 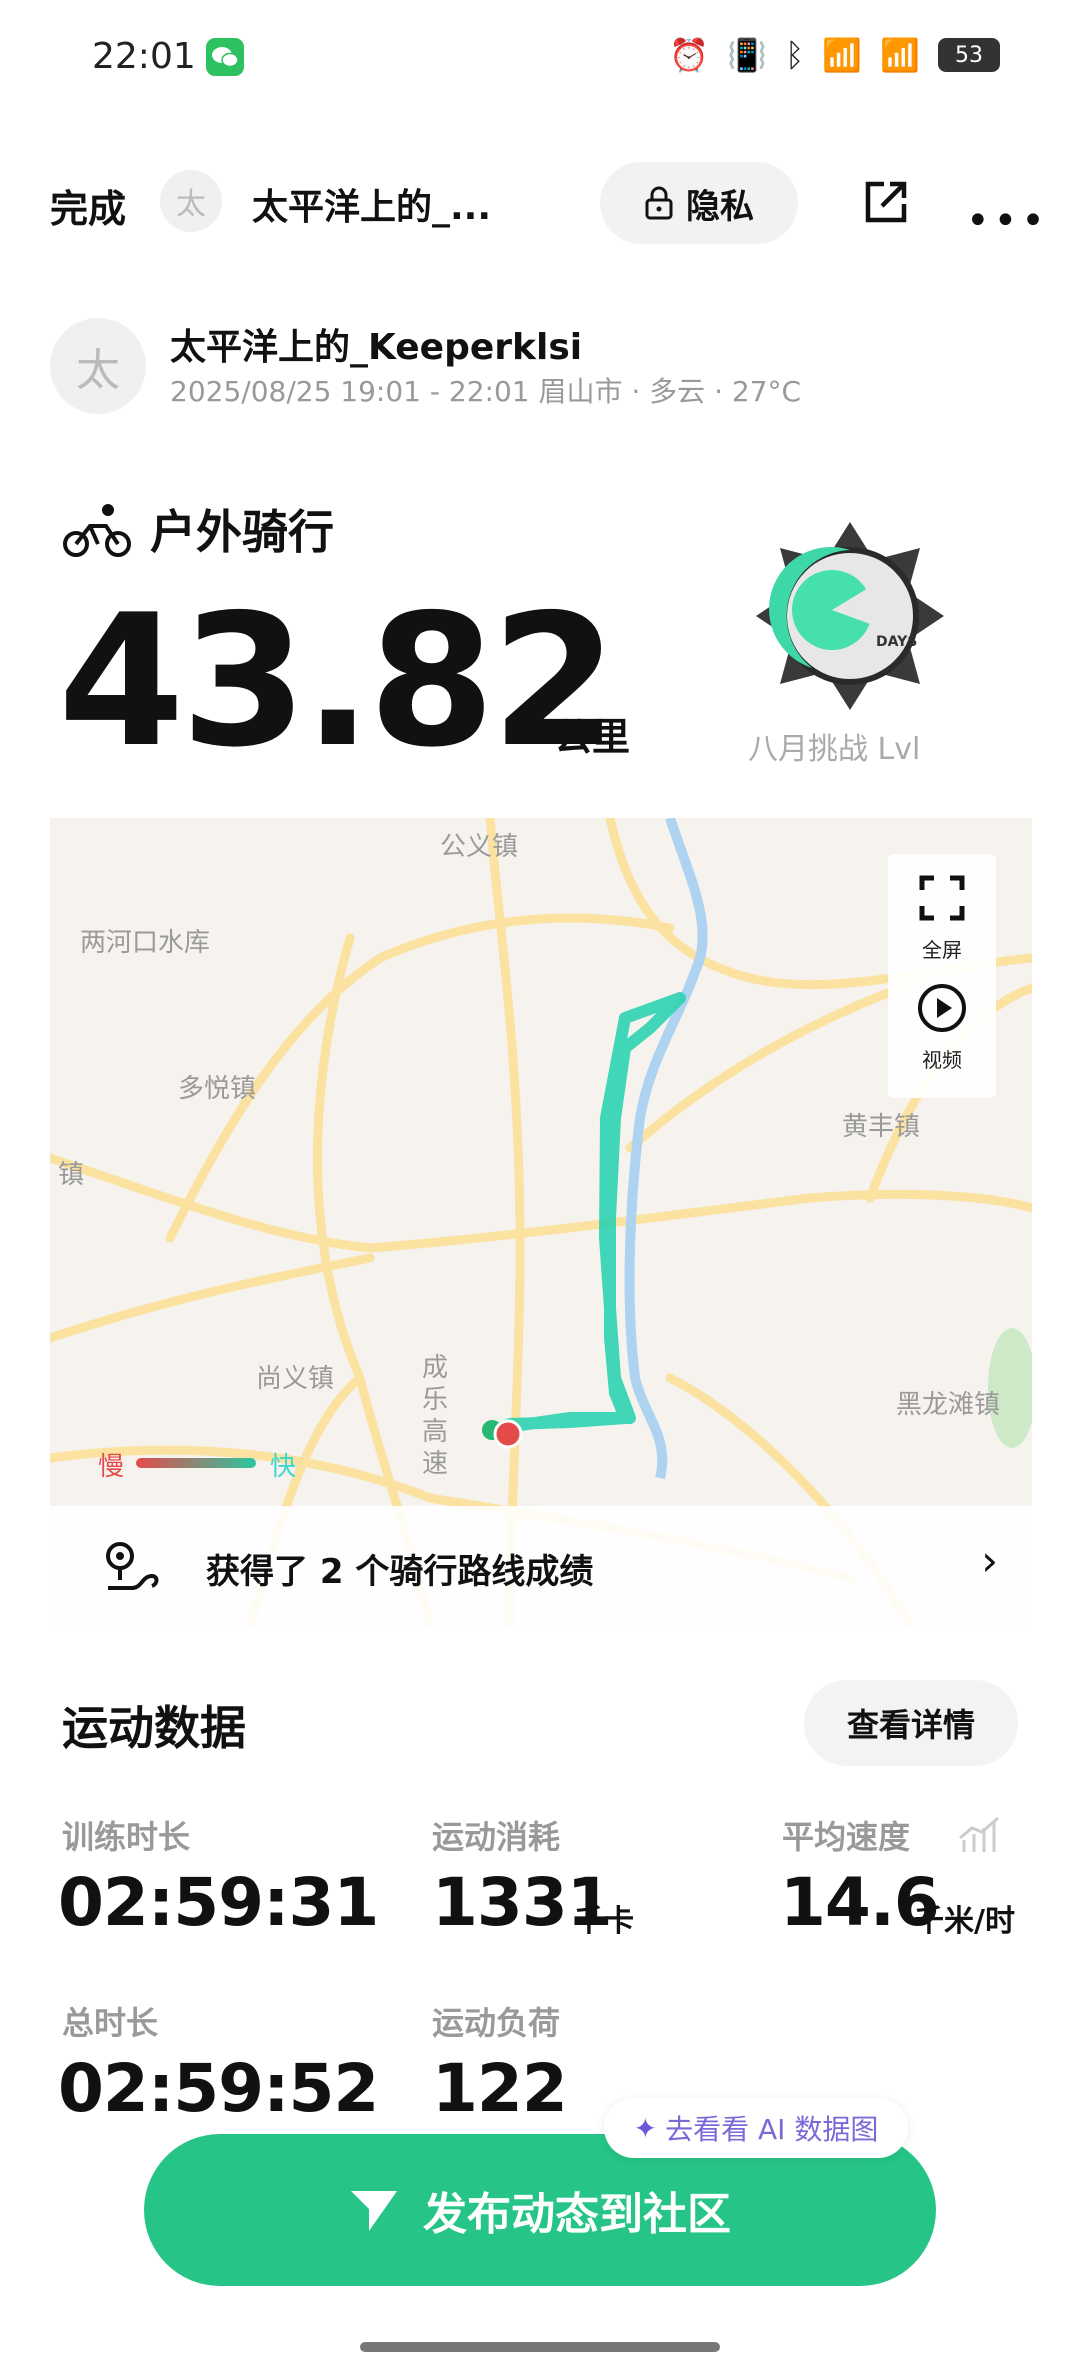 What do you see at coordinates (218, 2088) in the screenshot?
I see `total-duration-value: 02:59:52` at bounding box center [218, 2088].